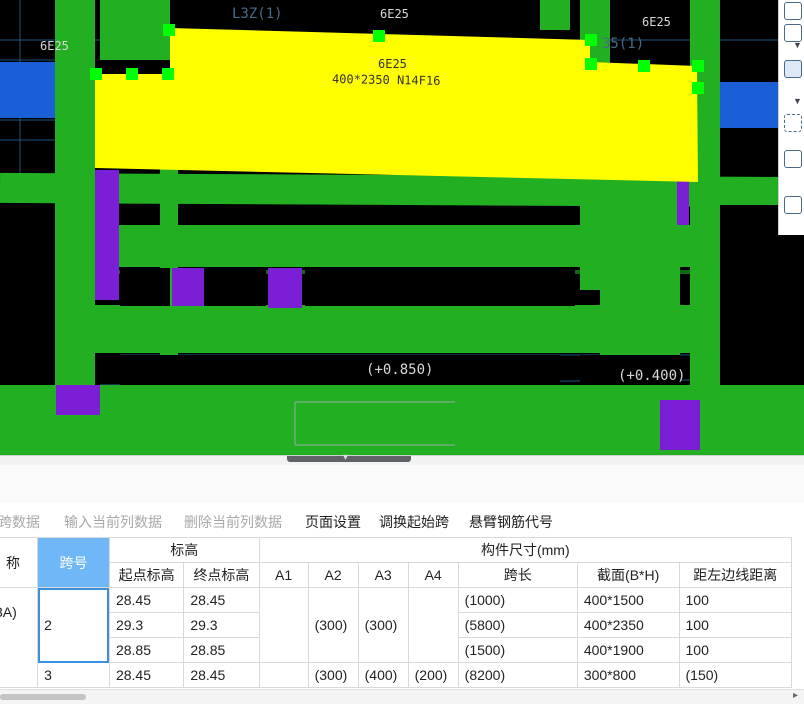 The height and width of the screenshot is (704, 804). What do you see at coordinates (517, 600) in the screenshot?
I see `cell-span-length: (1000)` at bounding box center [517, 600].